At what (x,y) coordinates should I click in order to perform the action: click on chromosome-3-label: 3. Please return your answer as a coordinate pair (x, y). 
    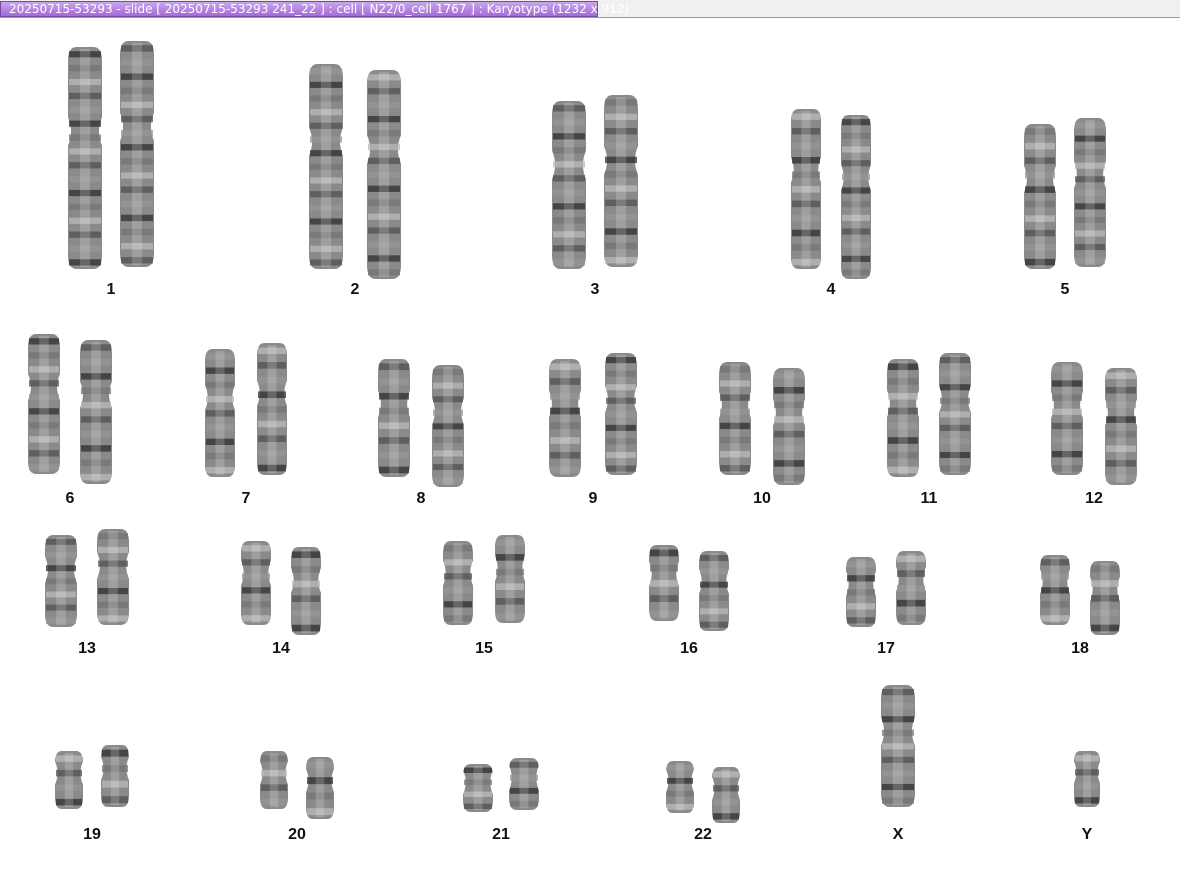
    Looking at the image, I should click on (595, 289).